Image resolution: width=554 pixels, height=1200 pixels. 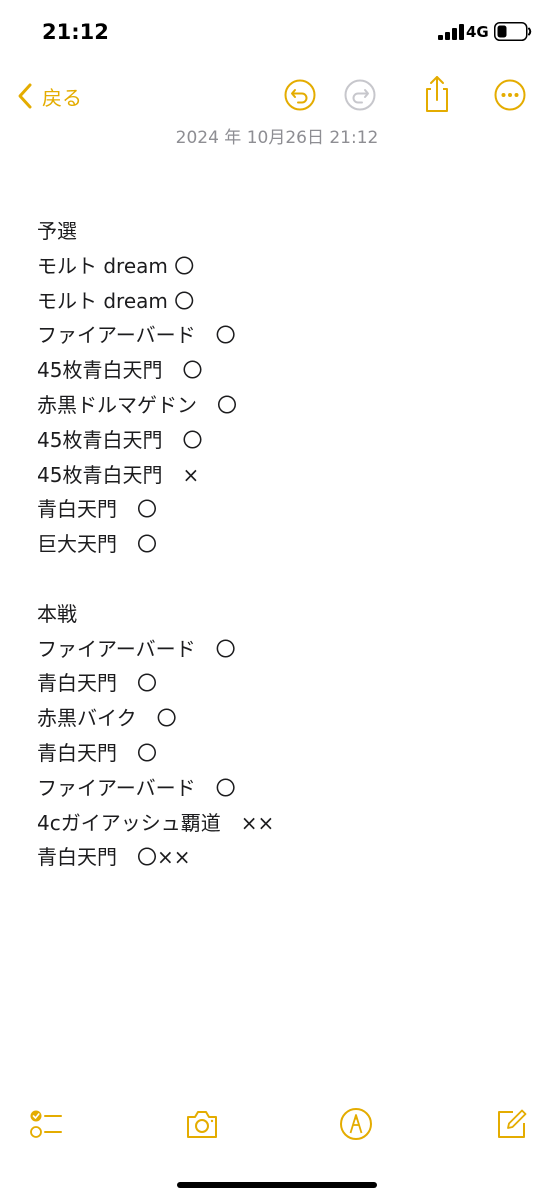 What do you see at coordinates (97, 544) in the screenshot?
I see `note-line: 巨大天門 〇` at bounding box center [97, 544].